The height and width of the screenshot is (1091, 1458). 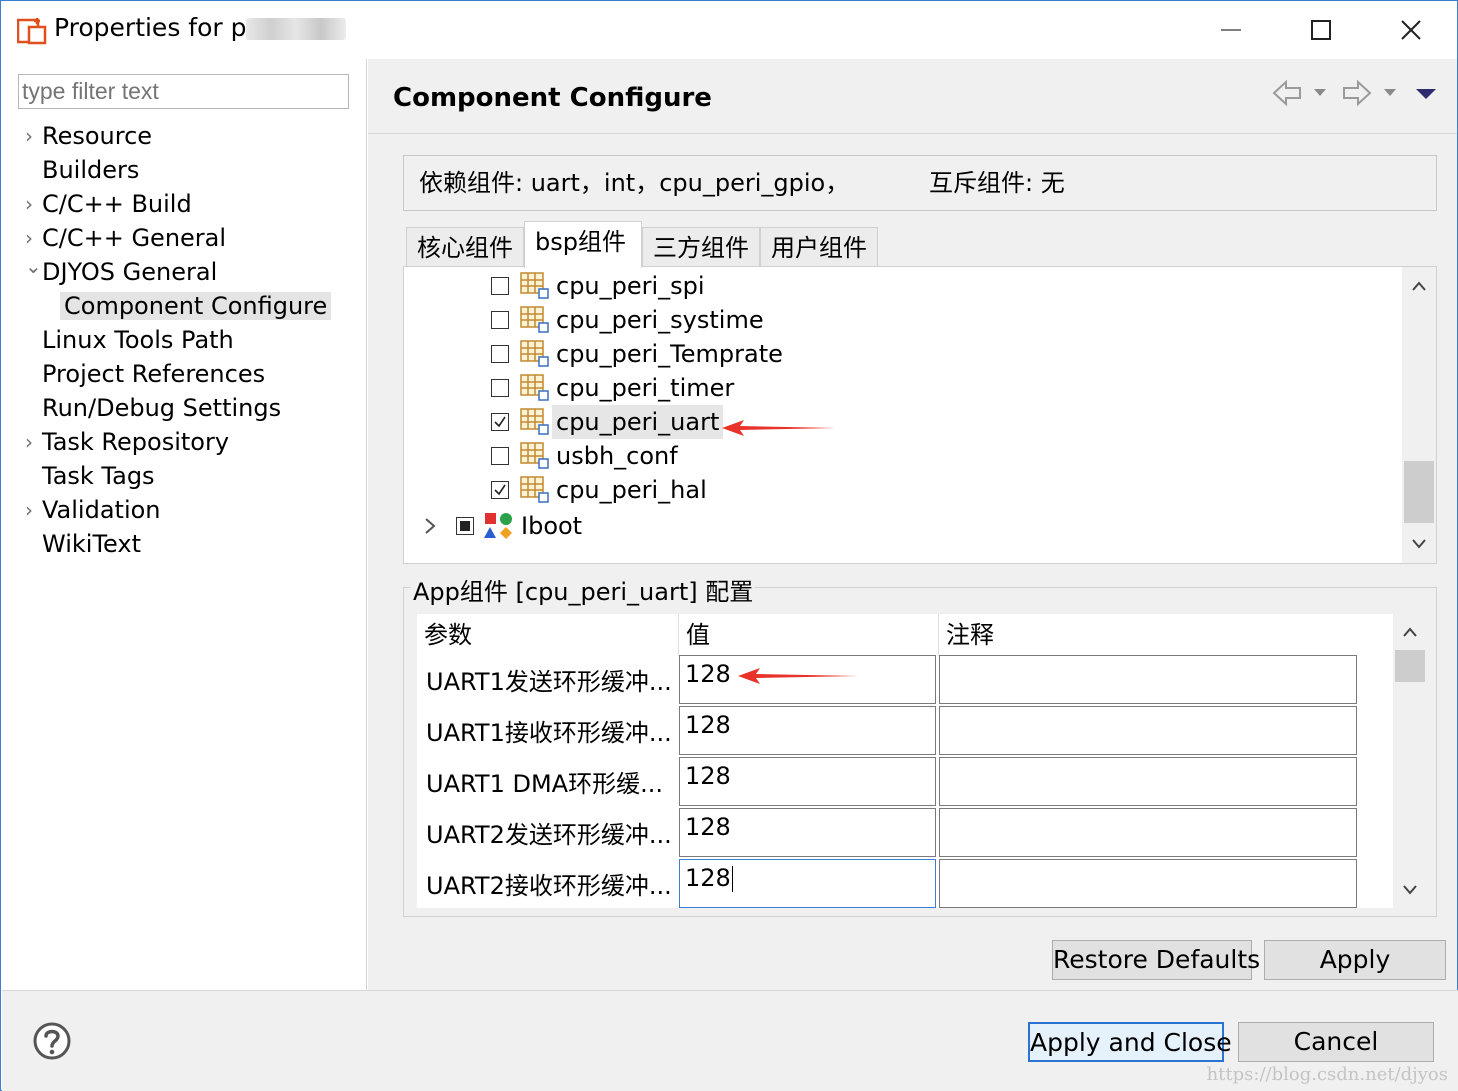 I want to click on tab-label: 用户组件, so click(x=819, y=248).